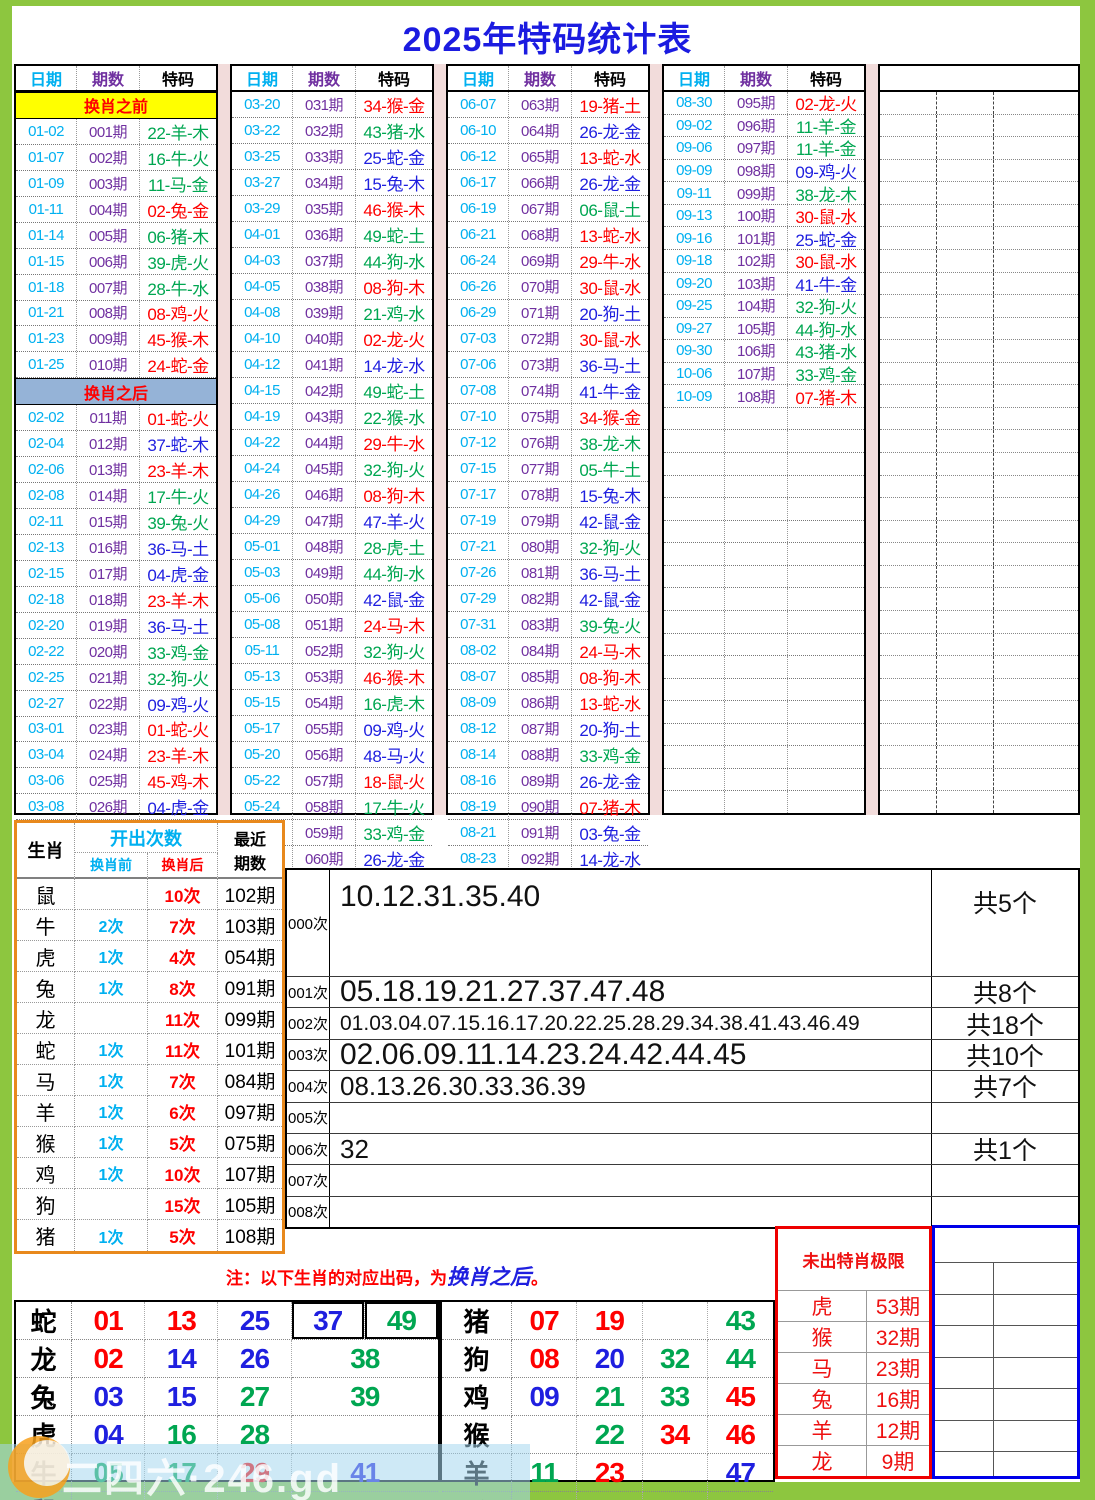 The width and height of the screenshot is (1095, 1500). Describe the element at coordinates (107, 470) in the screenshot. I see `period-cell: 013期` at that location.